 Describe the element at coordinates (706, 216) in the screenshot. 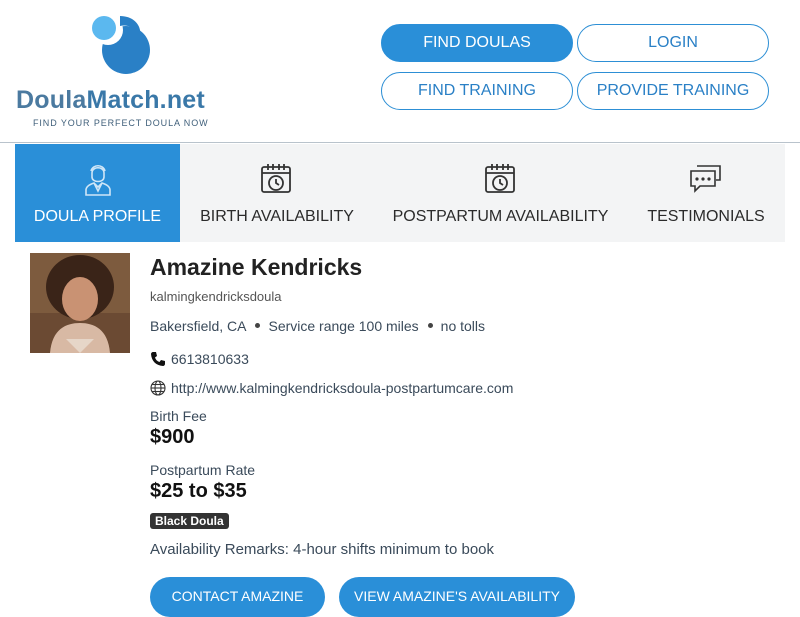

I see `tab-label: TESTIMONIALS` at that location.